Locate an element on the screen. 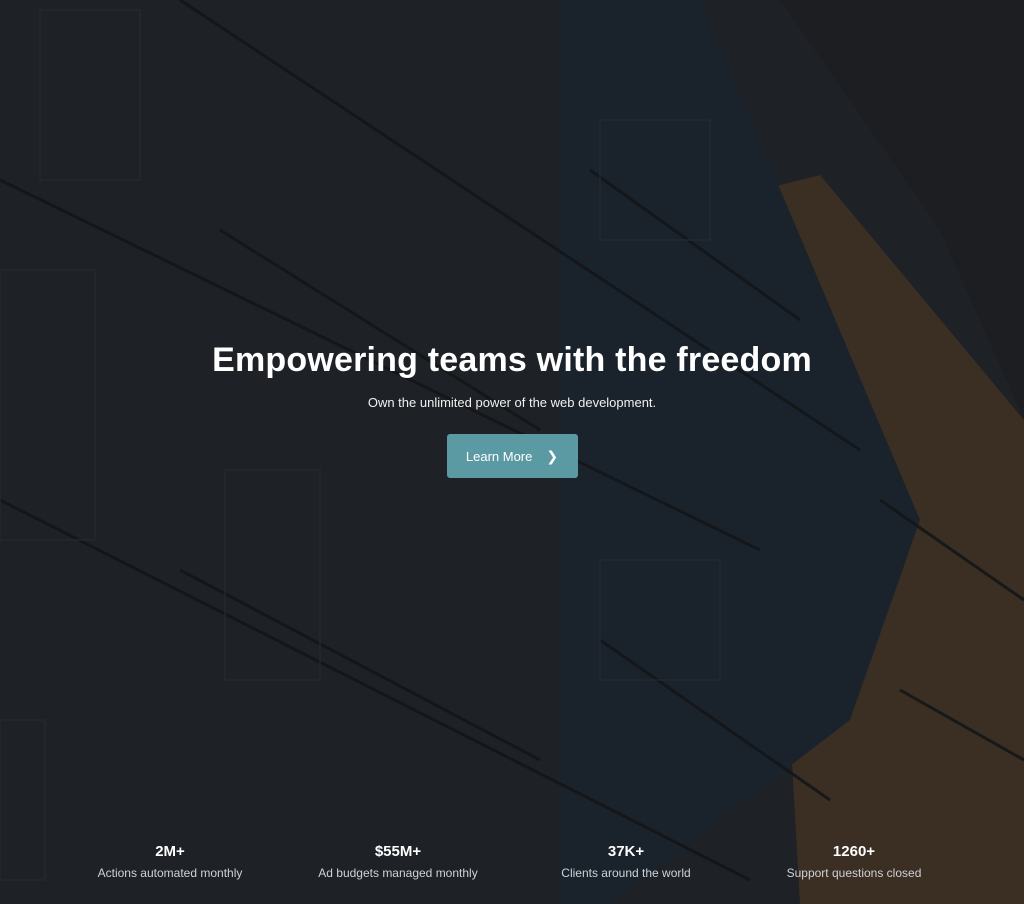 The width and height of the screenshot is (1024, 904). stat-label: Clients around the world is located at coordinates (626, 873).